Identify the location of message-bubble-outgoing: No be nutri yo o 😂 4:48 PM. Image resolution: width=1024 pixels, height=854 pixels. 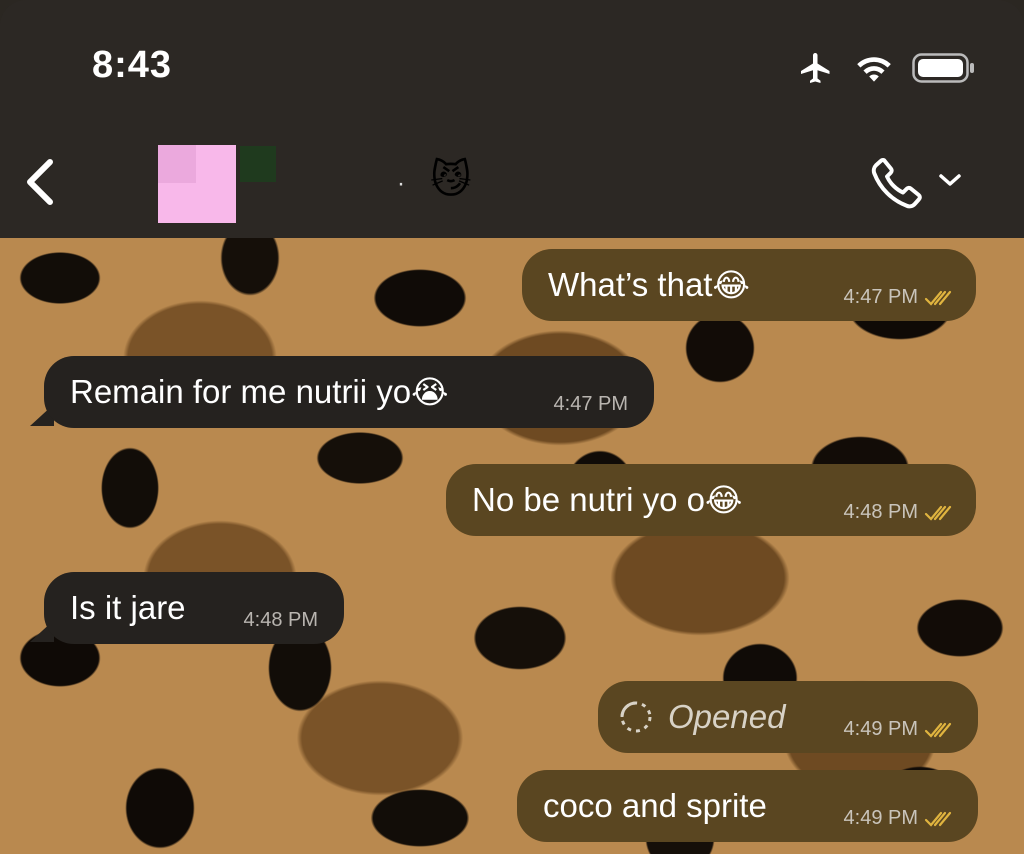
(711, 500).